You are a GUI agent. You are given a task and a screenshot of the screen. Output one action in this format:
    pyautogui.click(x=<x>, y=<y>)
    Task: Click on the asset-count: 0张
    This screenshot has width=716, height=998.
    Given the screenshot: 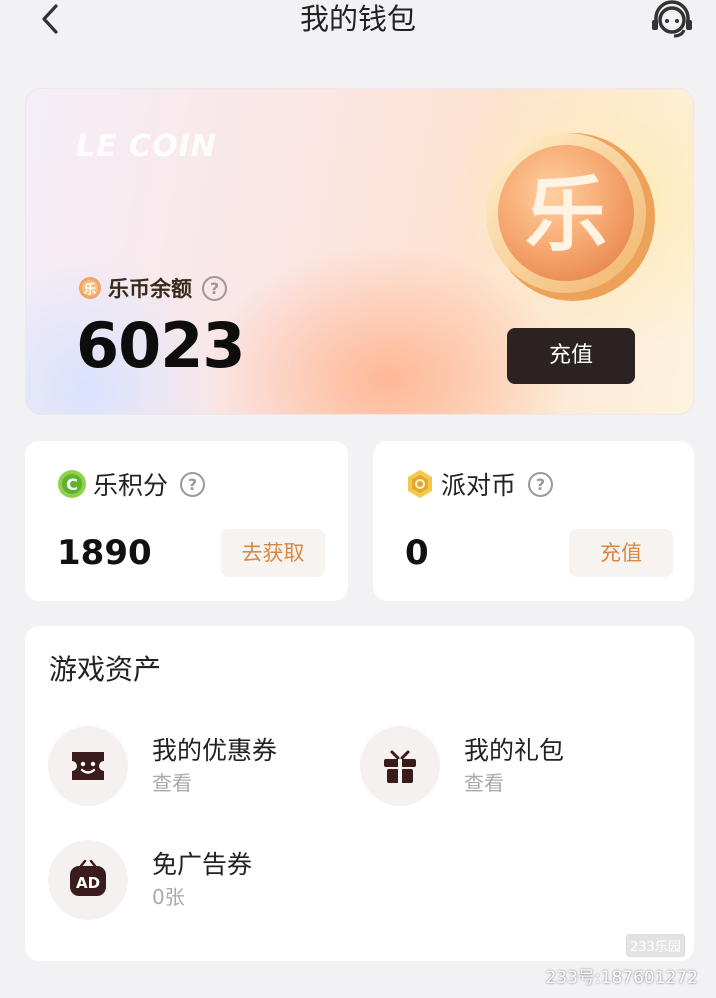 What is the action you would take?
    pyautogui.click(x=168, y=897)
    